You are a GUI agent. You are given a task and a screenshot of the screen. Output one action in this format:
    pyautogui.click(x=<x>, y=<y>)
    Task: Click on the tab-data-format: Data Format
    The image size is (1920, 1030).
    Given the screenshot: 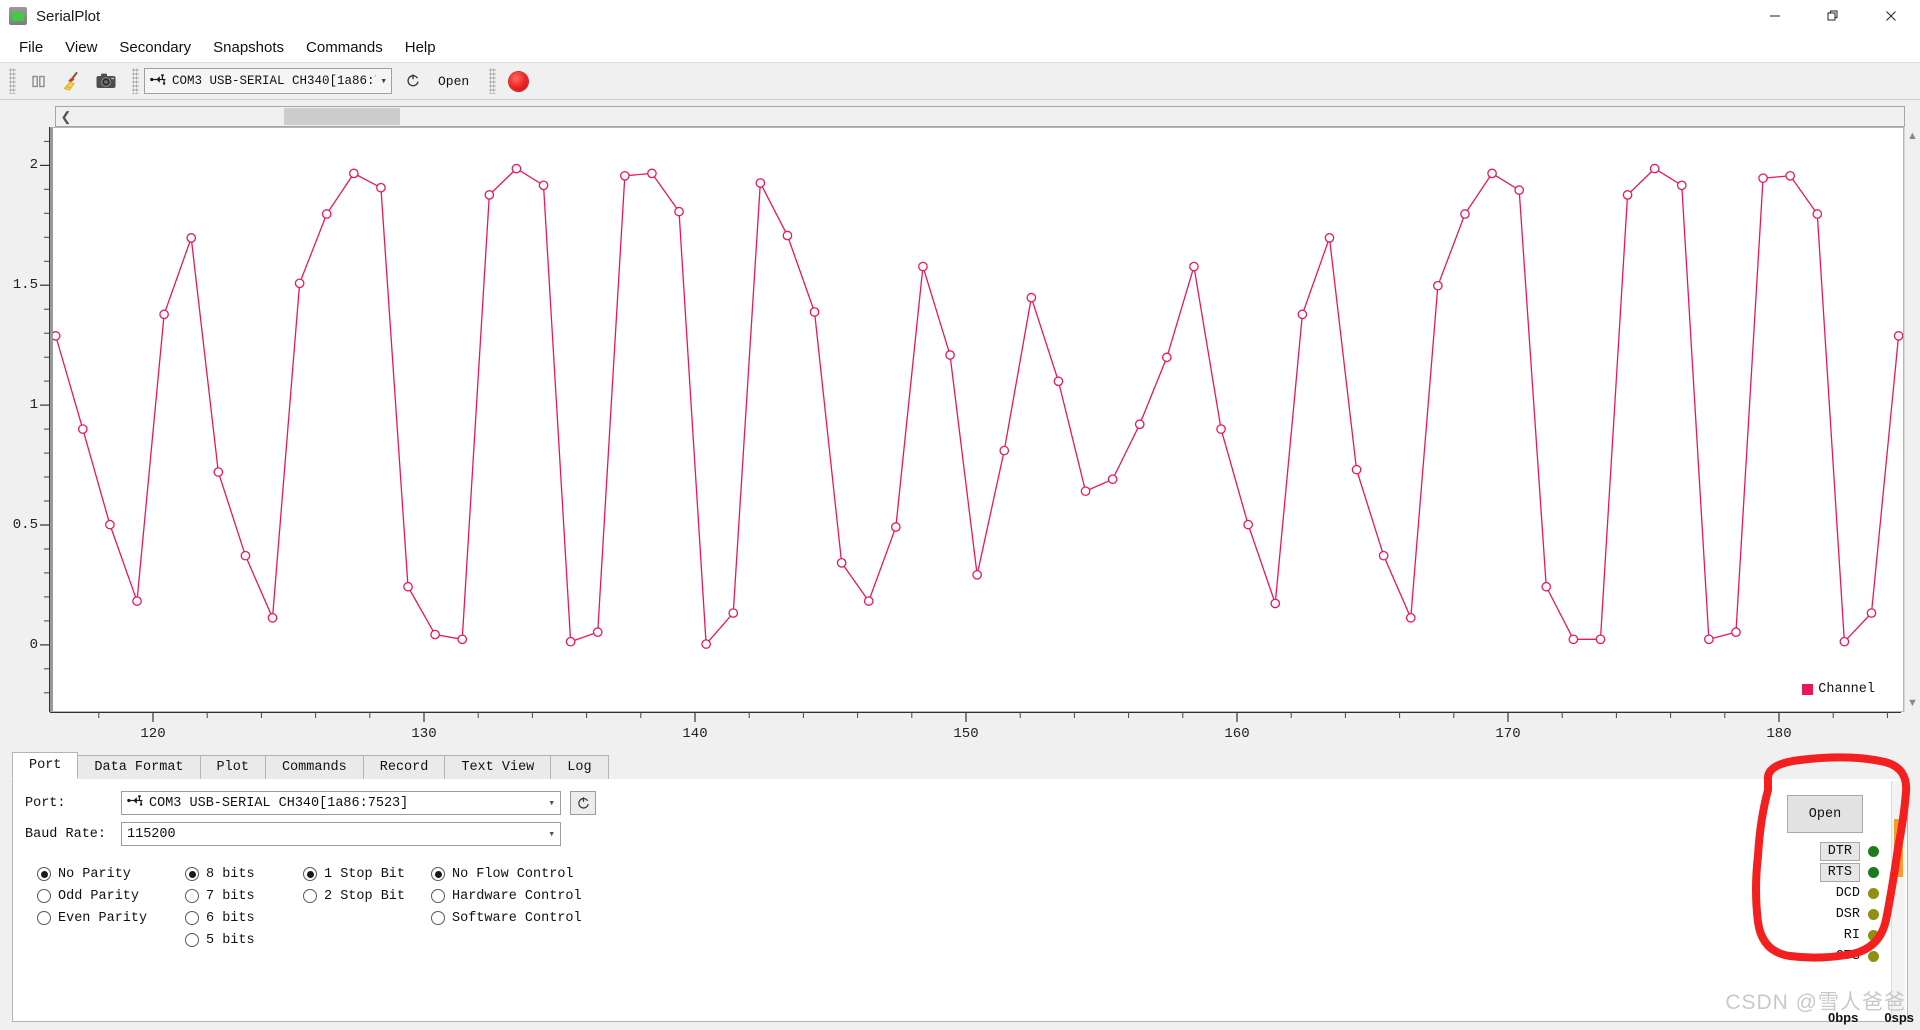 What is the action you would take?
    pyautogui.click(x=139, y=767)
    